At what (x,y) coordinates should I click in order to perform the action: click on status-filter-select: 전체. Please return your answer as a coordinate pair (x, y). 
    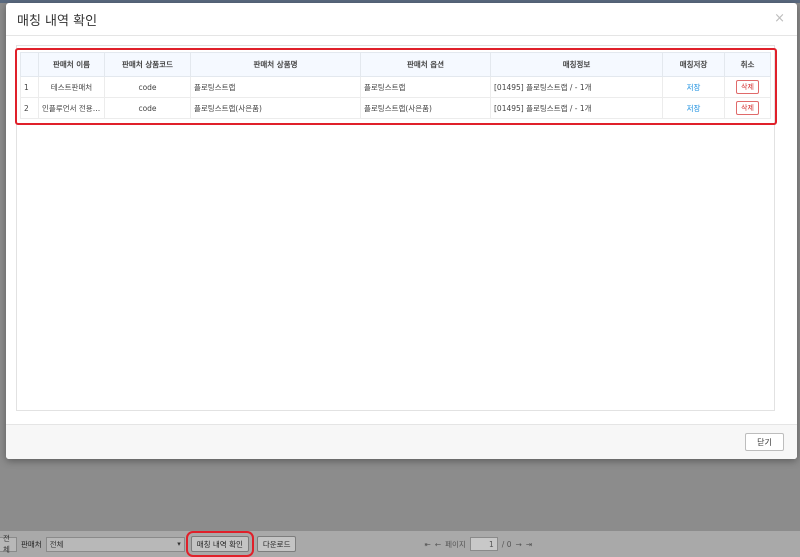
    Looking at the image, I should click on (8, 544).